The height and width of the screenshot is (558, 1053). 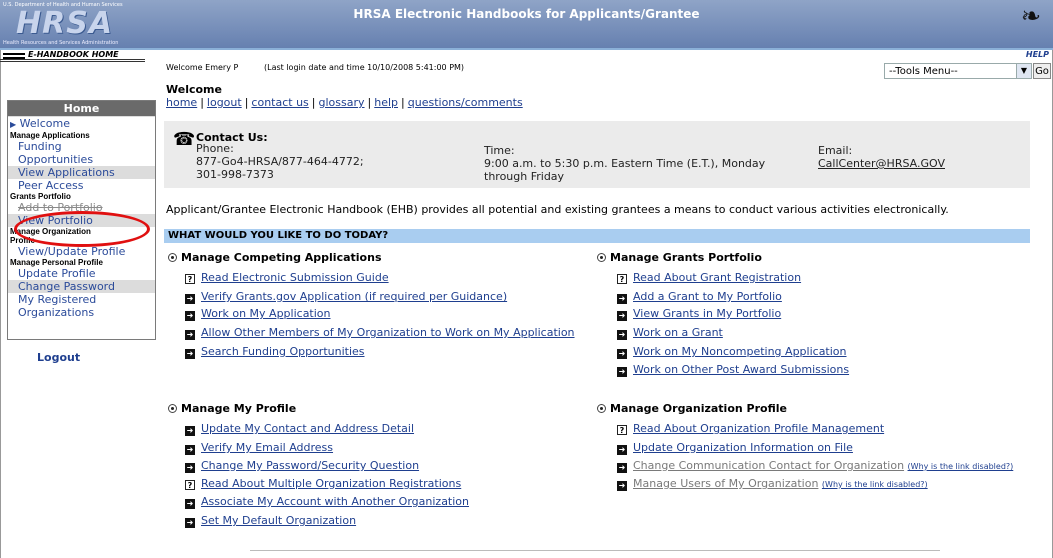 What do you see at coordinates (267, 447) in the screenshot?
I see `link-verify-email: Verify My Email Address` at bounding box center [267, 447].